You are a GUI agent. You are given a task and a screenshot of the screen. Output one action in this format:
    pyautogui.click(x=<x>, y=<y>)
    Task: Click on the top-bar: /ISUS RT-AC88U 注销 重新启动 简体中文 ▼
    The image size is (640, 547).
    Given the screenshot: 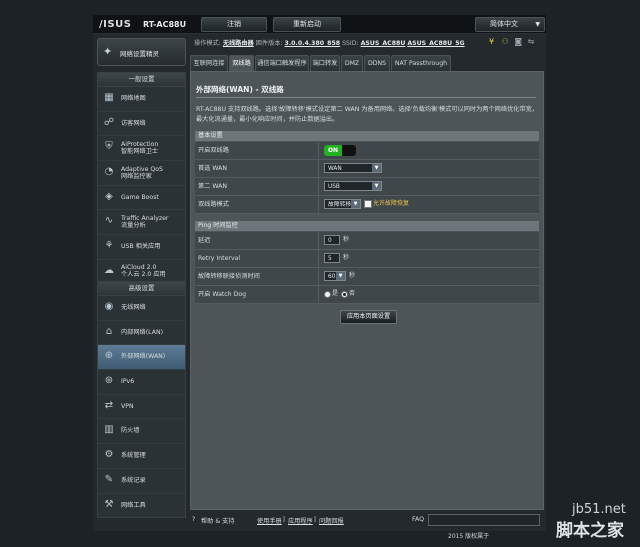 What is the action you would take?
    pyautogui.click(x=319, y=24)
    